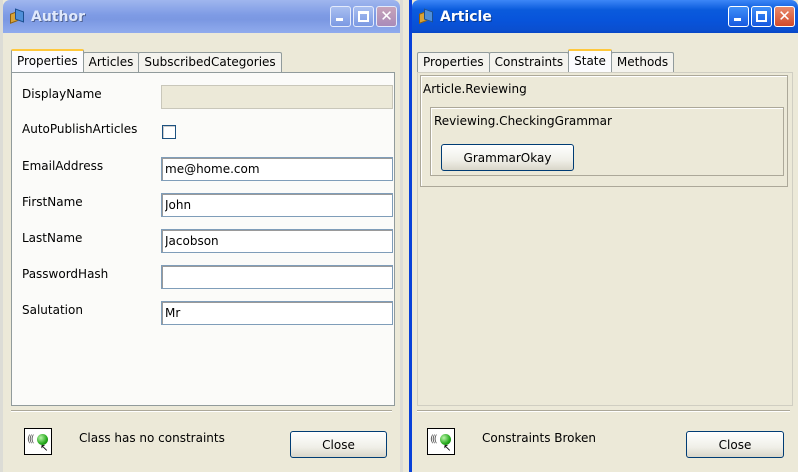  What do you see at coordinates (152, 438) in the screenshot?
I see `constraint-status-text: Class has no constraints` at bounding box center [152, 438].